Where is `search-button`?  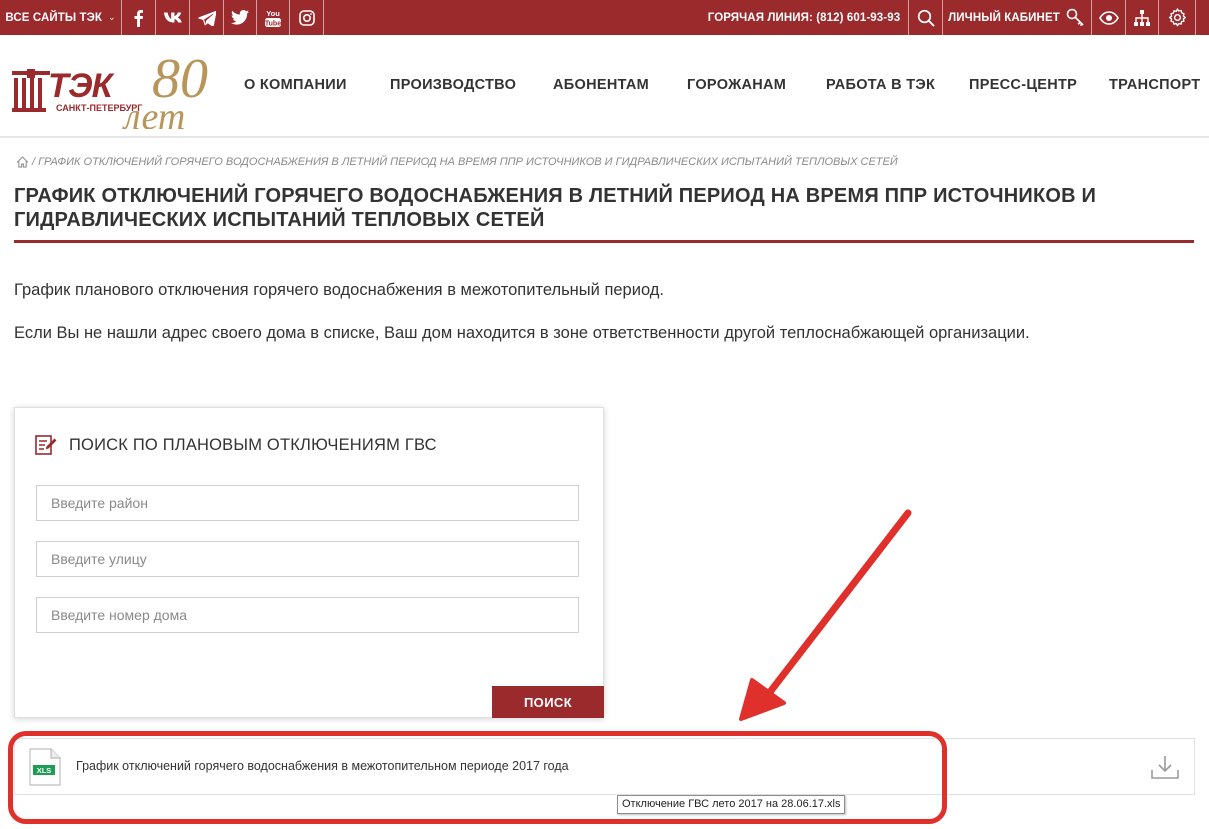
search-button is located at coordinates (925, 17).